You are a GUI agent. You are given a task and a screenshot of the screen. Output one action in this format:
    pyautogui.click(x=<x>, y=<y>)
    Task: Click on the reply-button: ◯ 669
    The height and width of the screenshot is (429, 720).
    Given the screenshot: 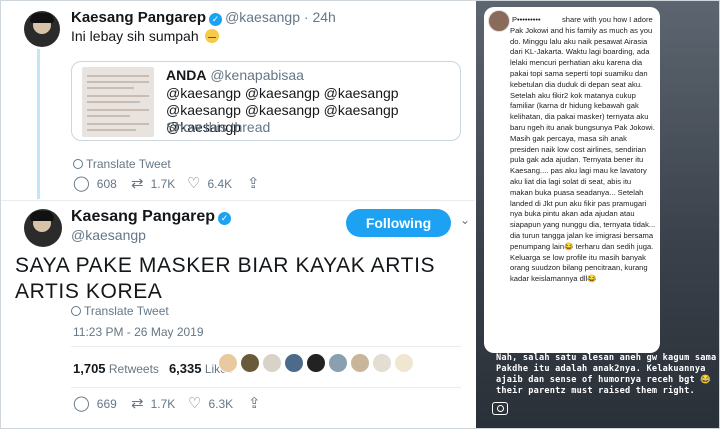 What is the action you would take?
    pyautogui.click(x=102, y=403)
    